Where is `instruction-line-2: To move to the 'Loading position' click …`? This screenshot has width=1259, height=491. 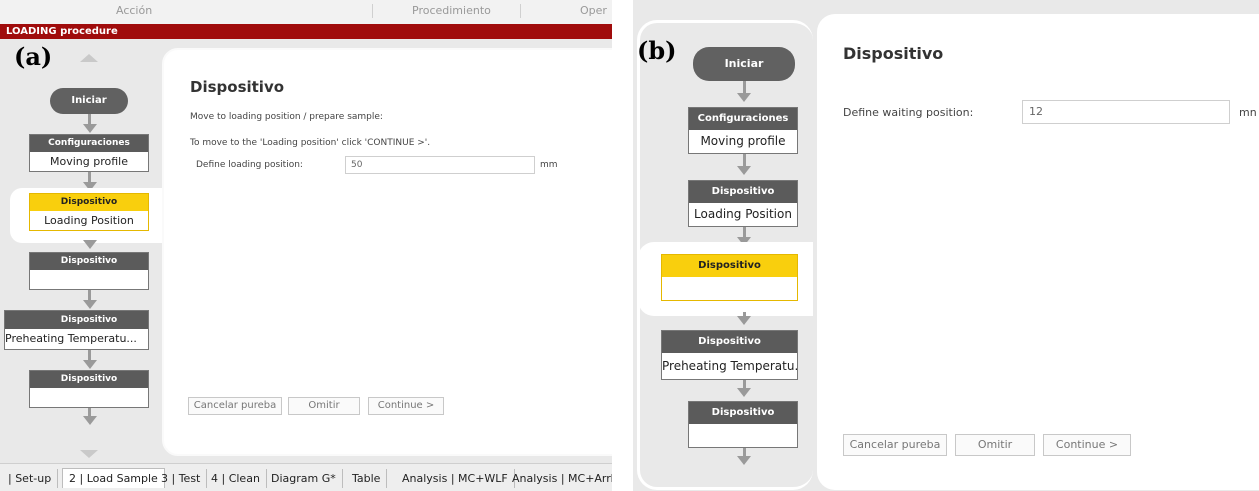 instruction-line-2: To move to the 'Loading position' click … is located at coordinates (310, 143).